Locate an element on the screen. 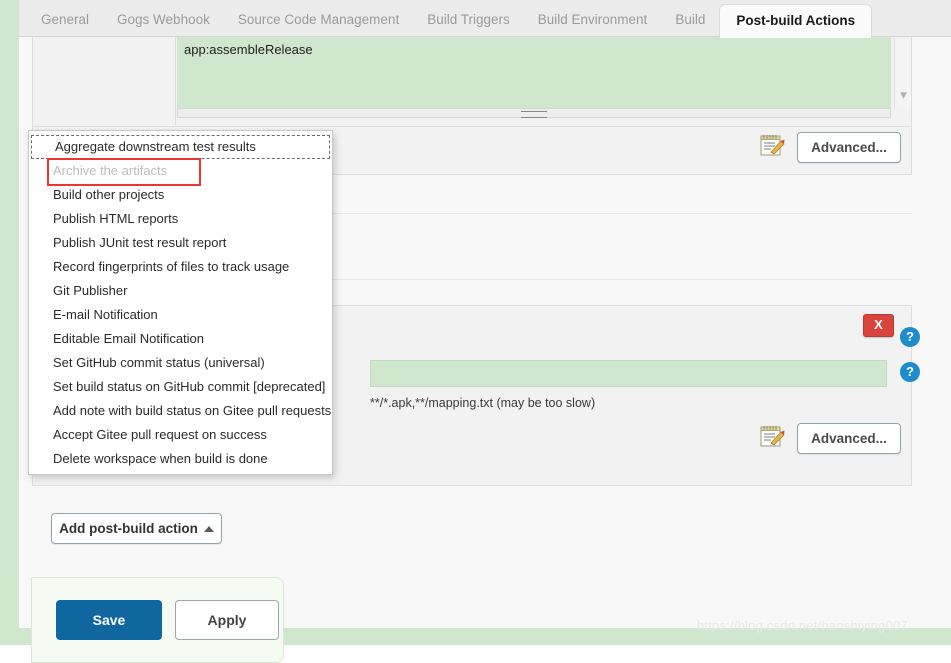  dropdown-item-e-mail-notification: E-mail Notification is located at coordinates (180, 315).